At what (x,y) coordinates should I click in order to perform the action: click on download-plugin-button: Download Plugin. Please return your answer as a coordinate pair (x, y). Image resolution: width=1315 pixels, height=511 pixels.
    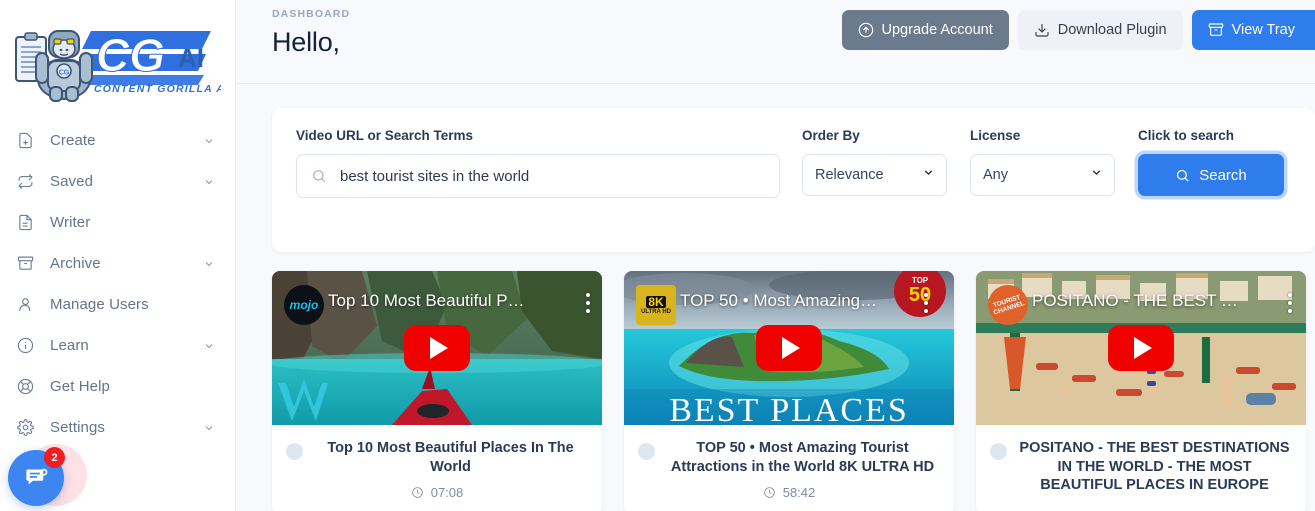
    Looking at the image, I should click on (1100, 30).